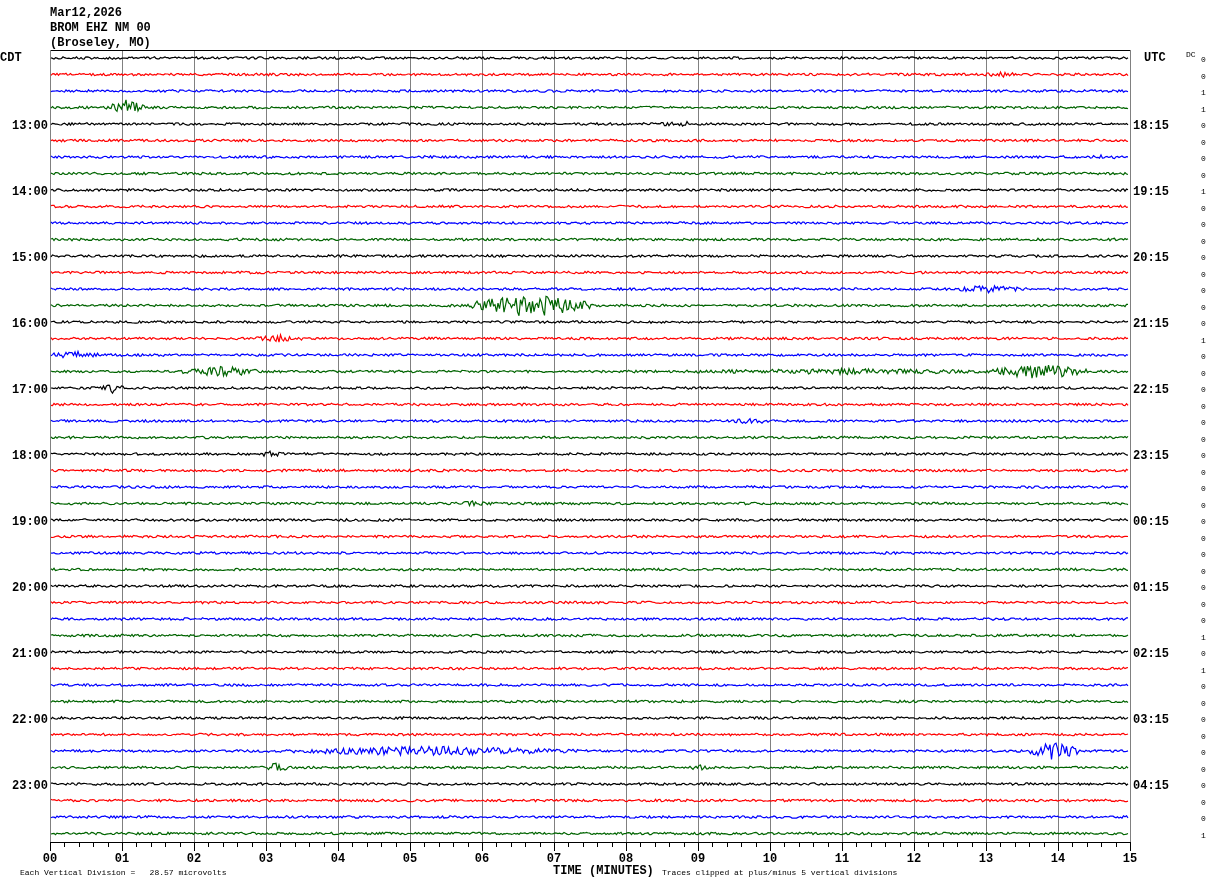 This screenshot has height=886, width=1210. What do you see at coordinates (770, 859) in the screenshot?
I see `axis-tick-label: 10` at bounding box center [770, 859].